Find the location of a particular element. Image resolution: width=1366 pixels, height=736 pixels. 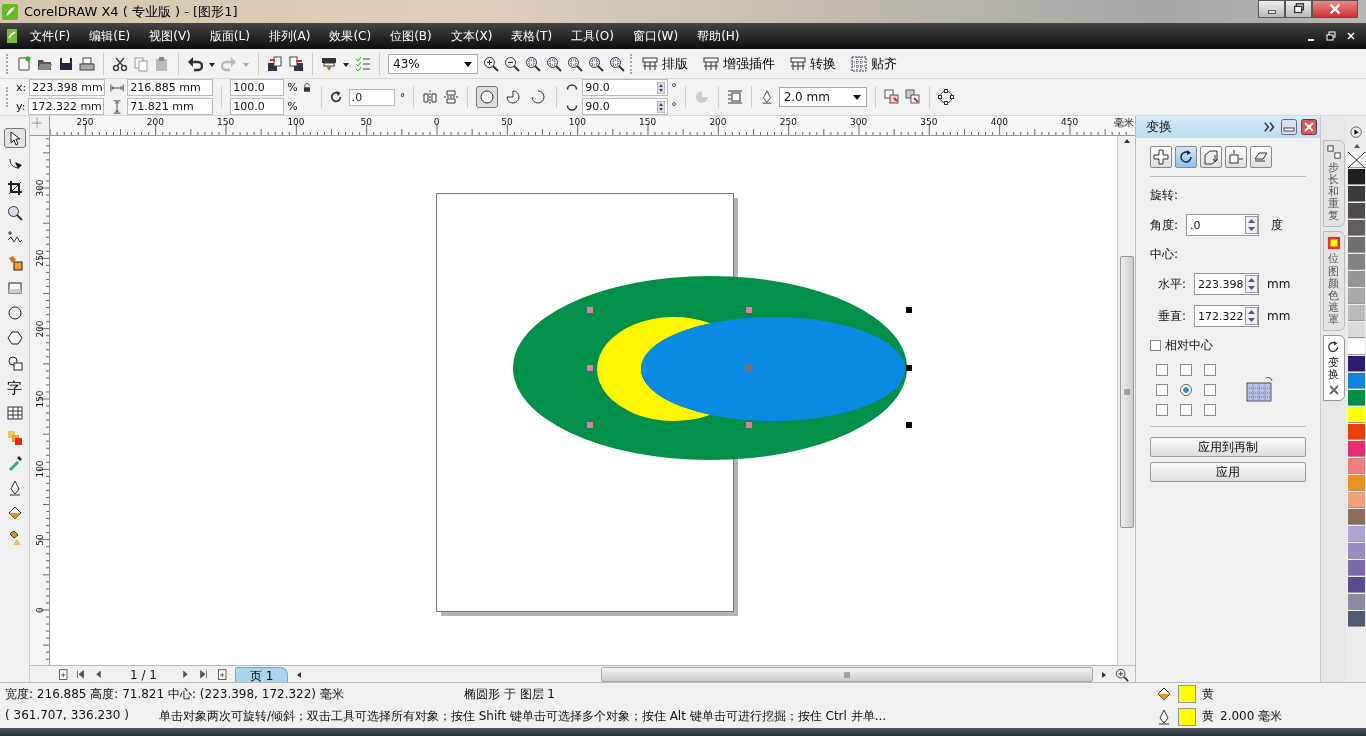

scissors-icon is located at coordinates (120, 63).